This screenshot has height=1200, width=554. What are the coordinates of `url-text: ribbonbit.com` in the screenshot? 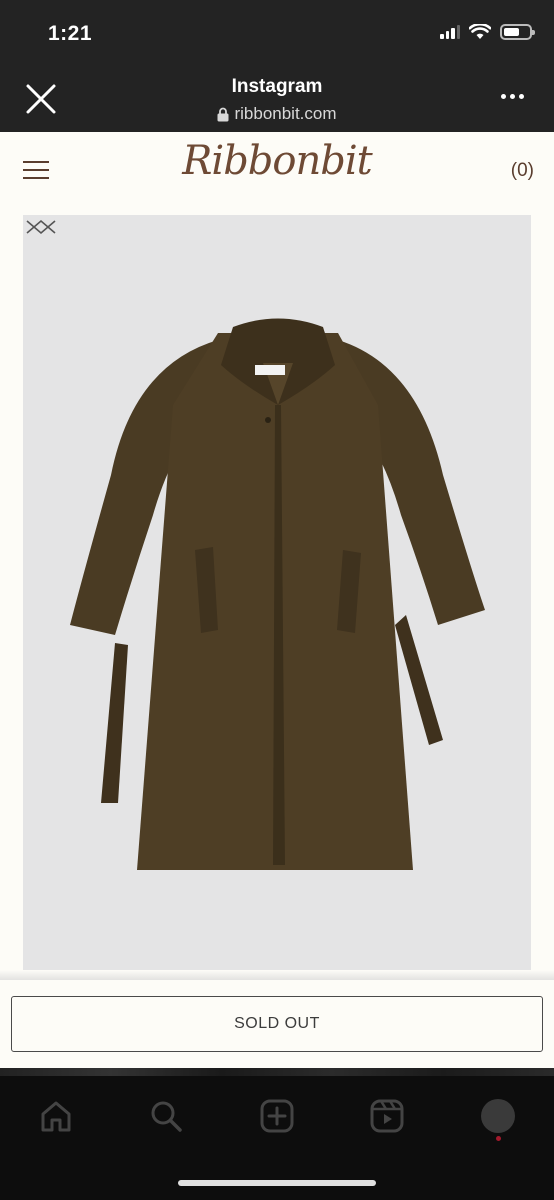 It's located at (285, 113).